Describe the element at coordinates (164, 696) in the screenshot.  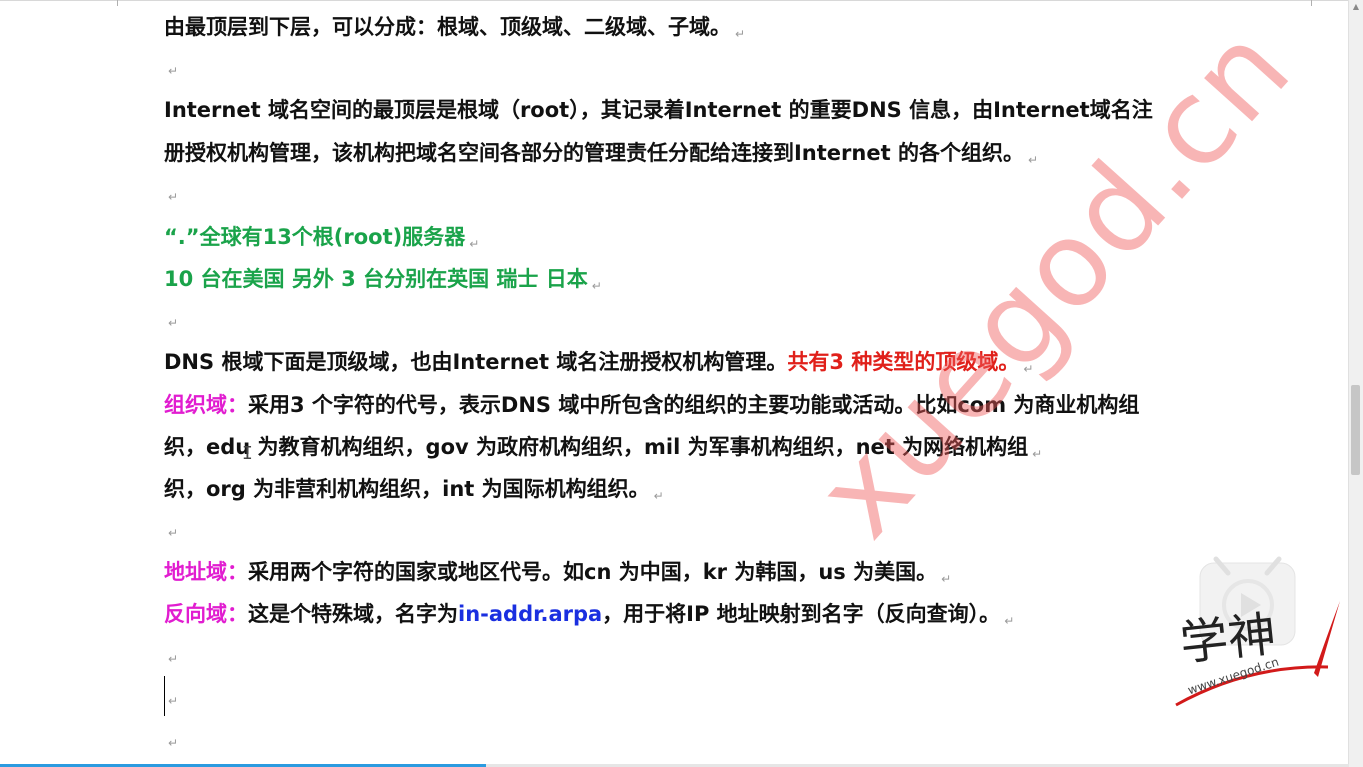
I see `text-cursor` at that location.